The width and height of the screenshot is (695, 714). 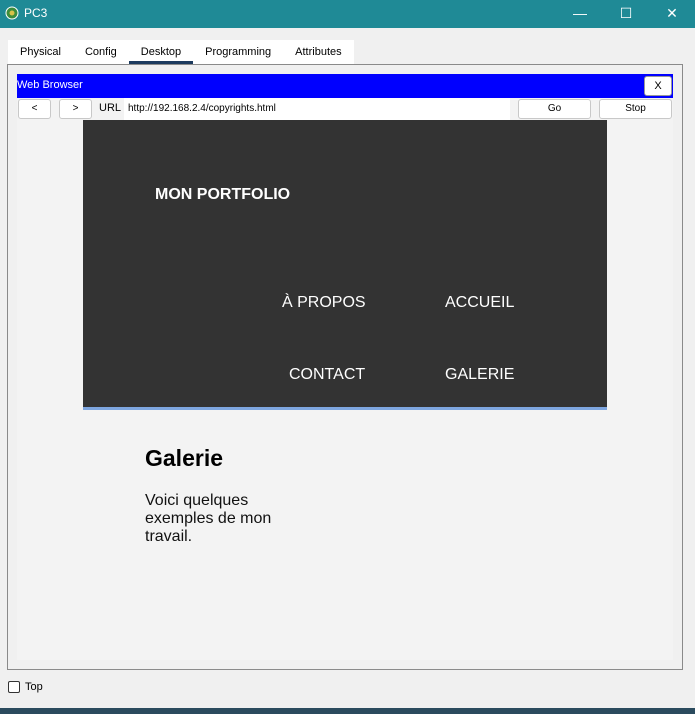 I want to click on footer: Top, so click(x=25, y=687).